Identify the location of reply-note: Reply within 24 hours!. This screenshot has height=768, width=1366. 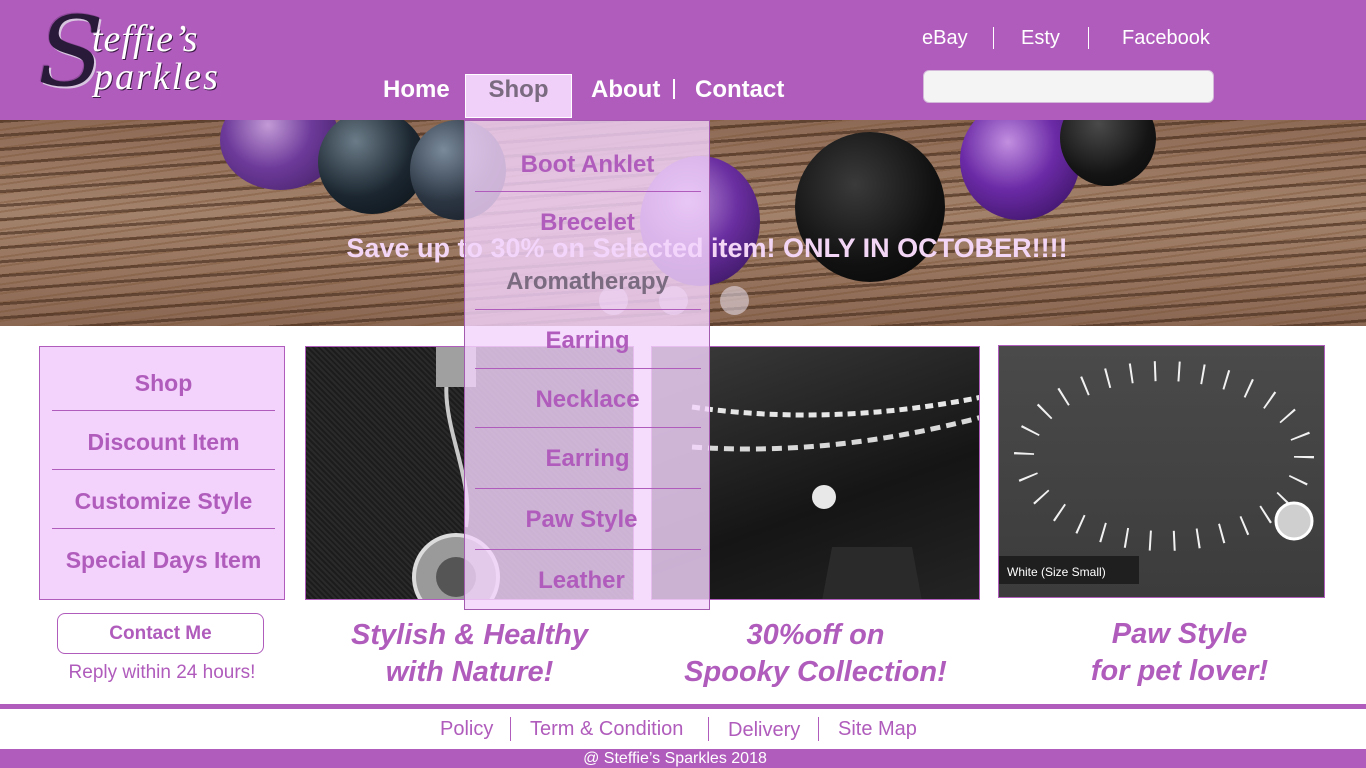
(162, 672).